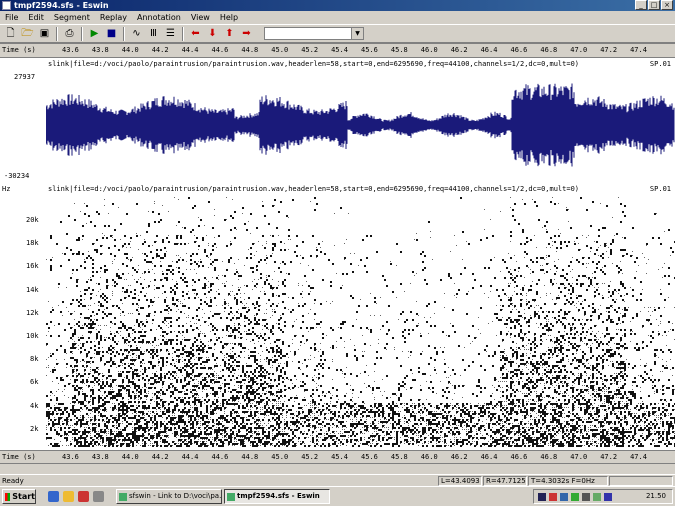  Describe the element at coordinates (229, 33) in the screenshot. I see `up-arrow-icon: ⬆` at that location.